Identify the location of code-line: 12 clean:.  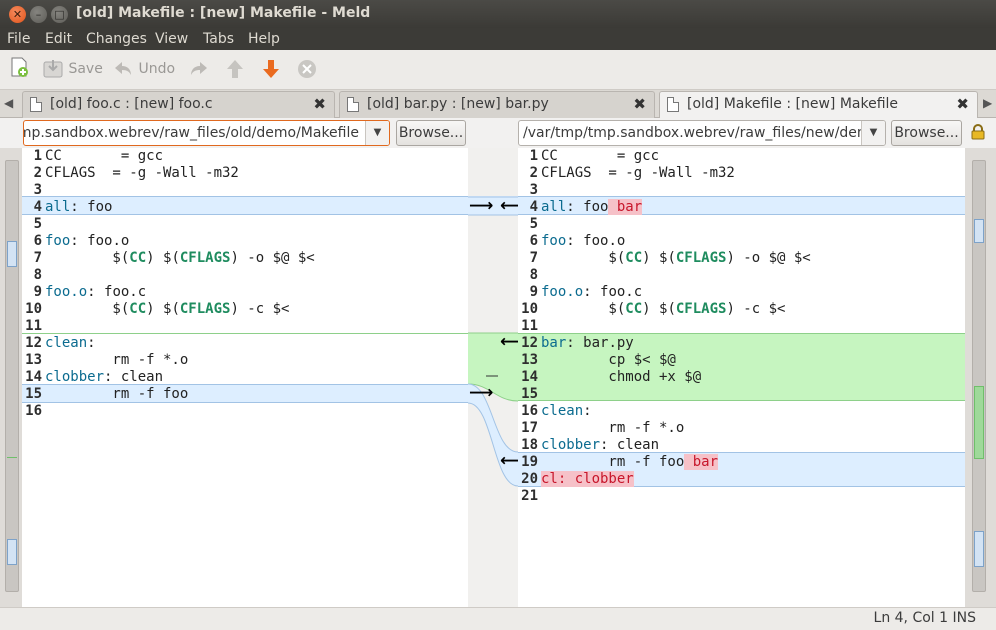
(60, 343).